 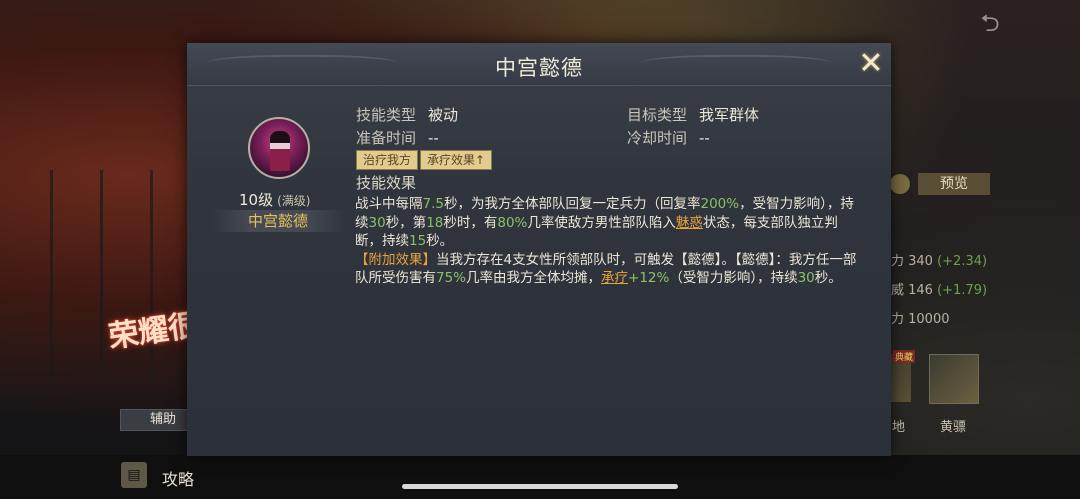 I want to click on gem-icon, so click(x=900, y=184).